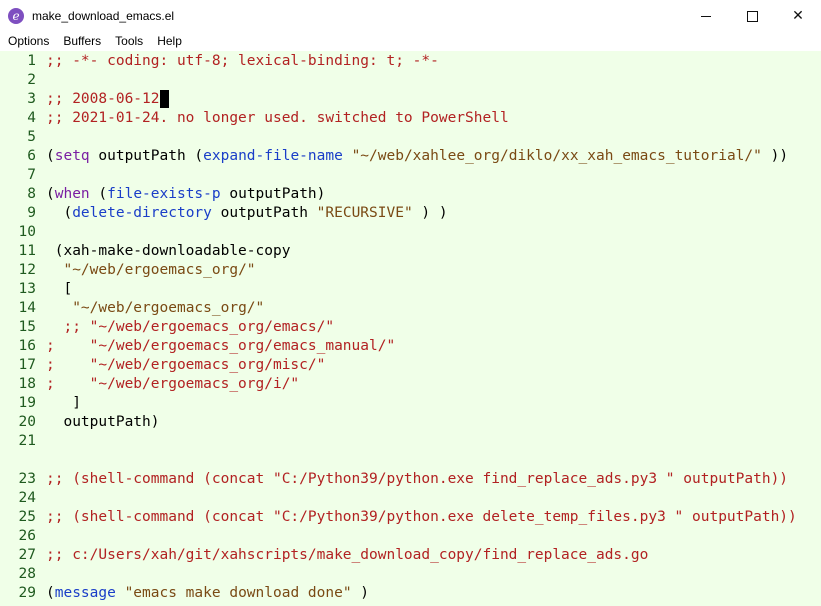  I want to click on code-token: when, so click(72, 194).